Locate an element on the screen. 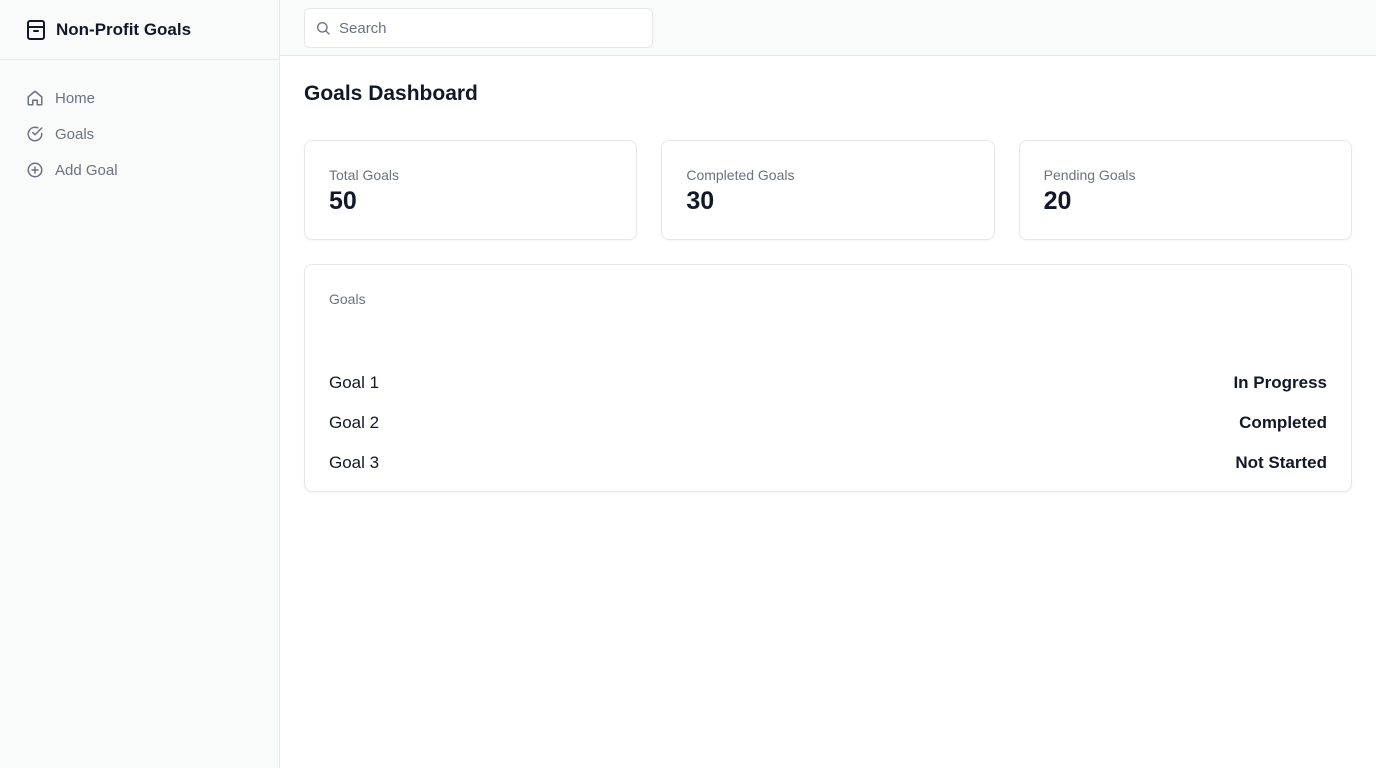  stat-card-completed: Completed Goals 30 is located at coordinates (828, 190).